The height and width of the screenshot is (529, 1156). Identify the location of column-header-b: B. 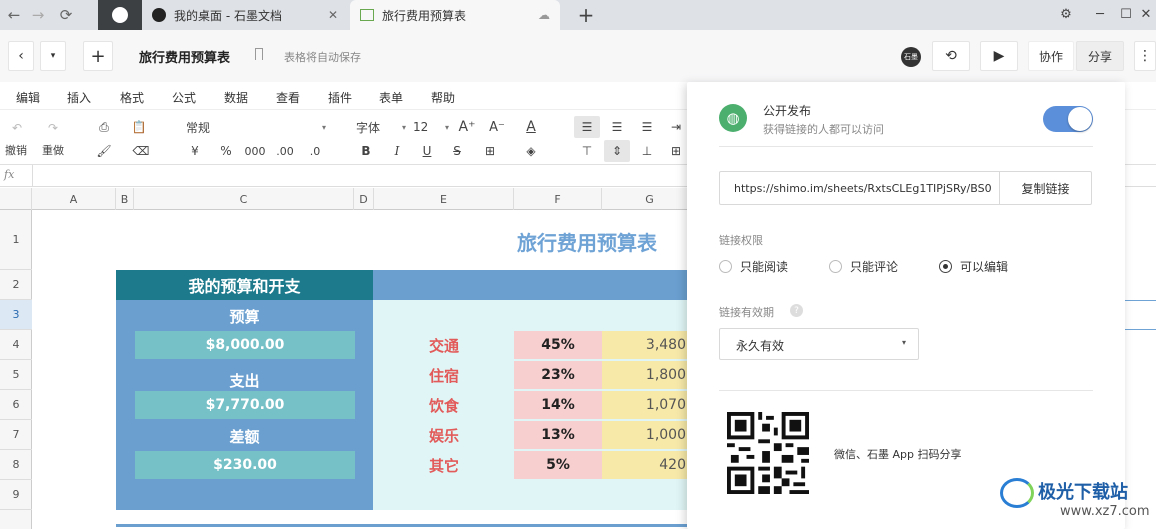
(125, 199).